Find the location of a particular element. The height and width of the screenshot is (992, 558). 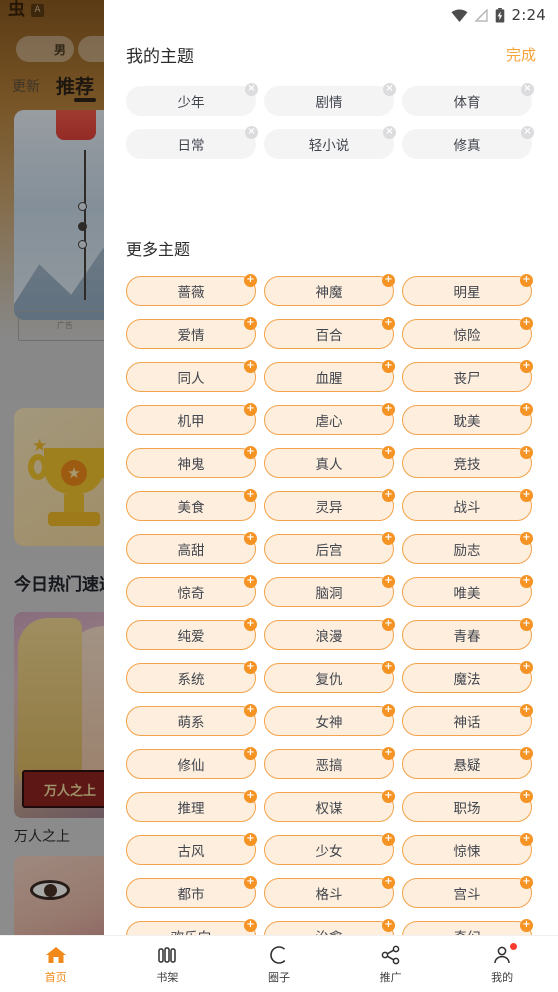

more-theme-tag: 复仇 + is located at coordinates (329, 677).